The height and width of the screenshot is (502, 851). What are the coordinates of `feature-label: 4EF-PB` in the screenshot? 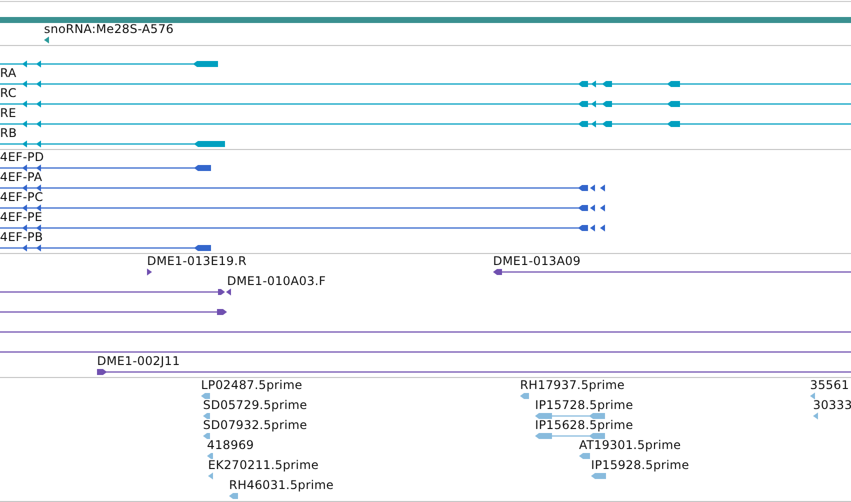 It's located at (22, 237).